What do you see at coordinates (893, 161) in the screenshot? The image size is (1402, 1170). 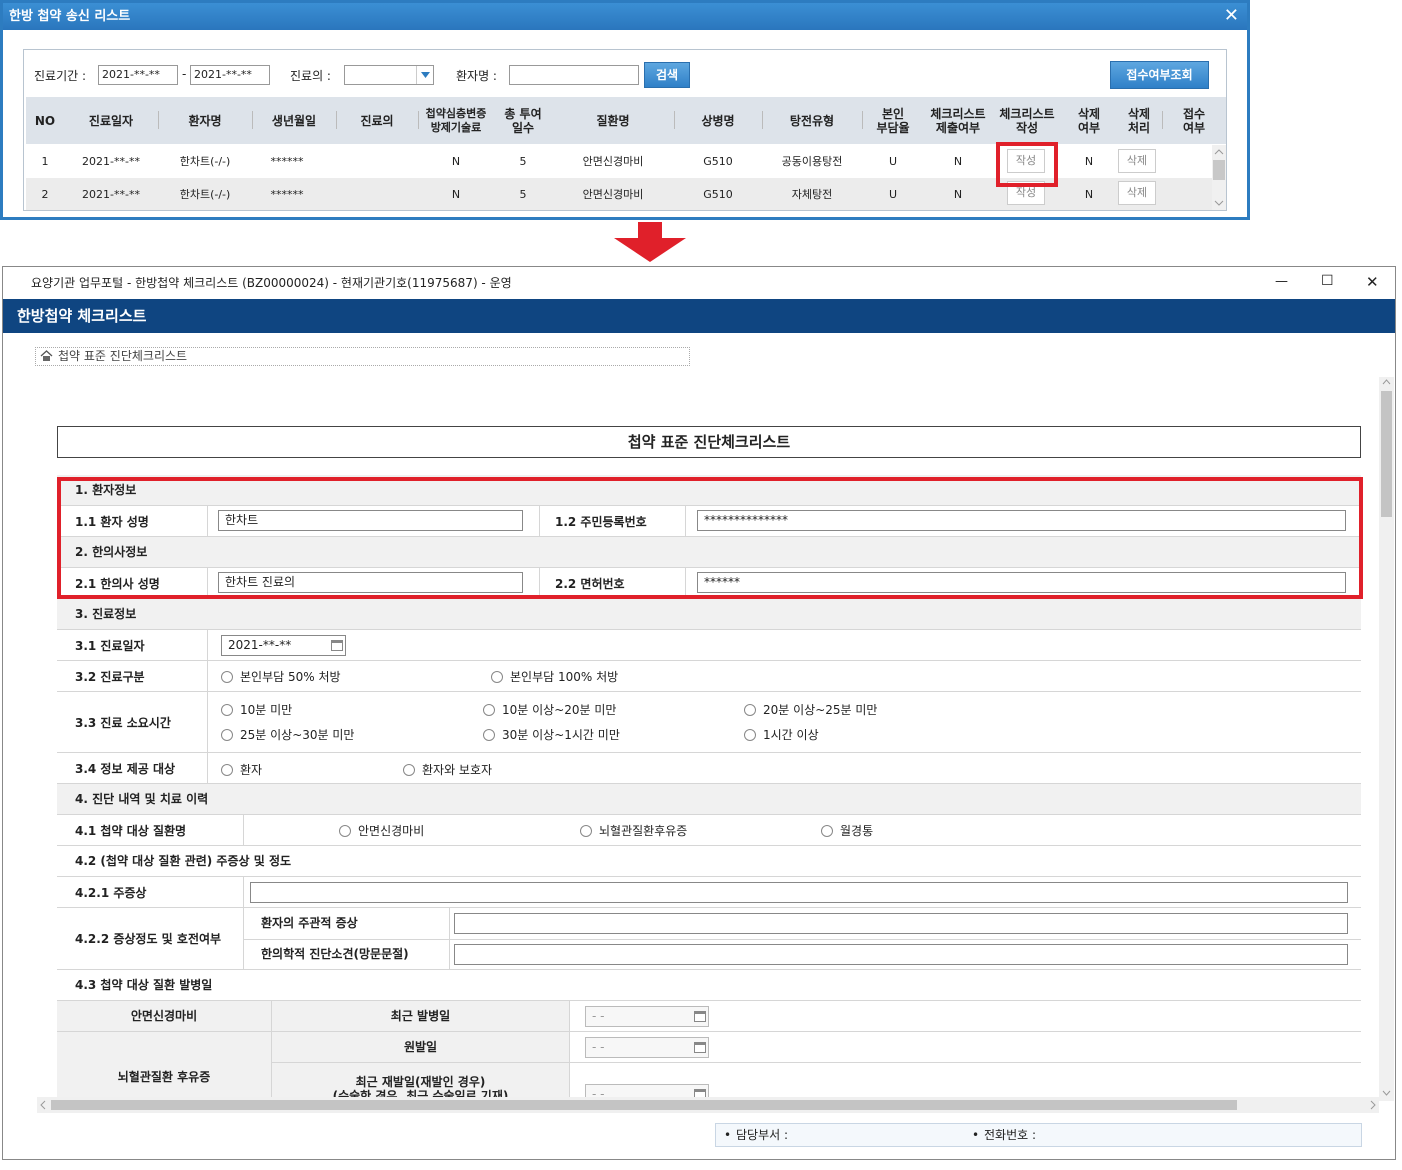 I see `cell-ratio: U` at bounding box center [893, 161].